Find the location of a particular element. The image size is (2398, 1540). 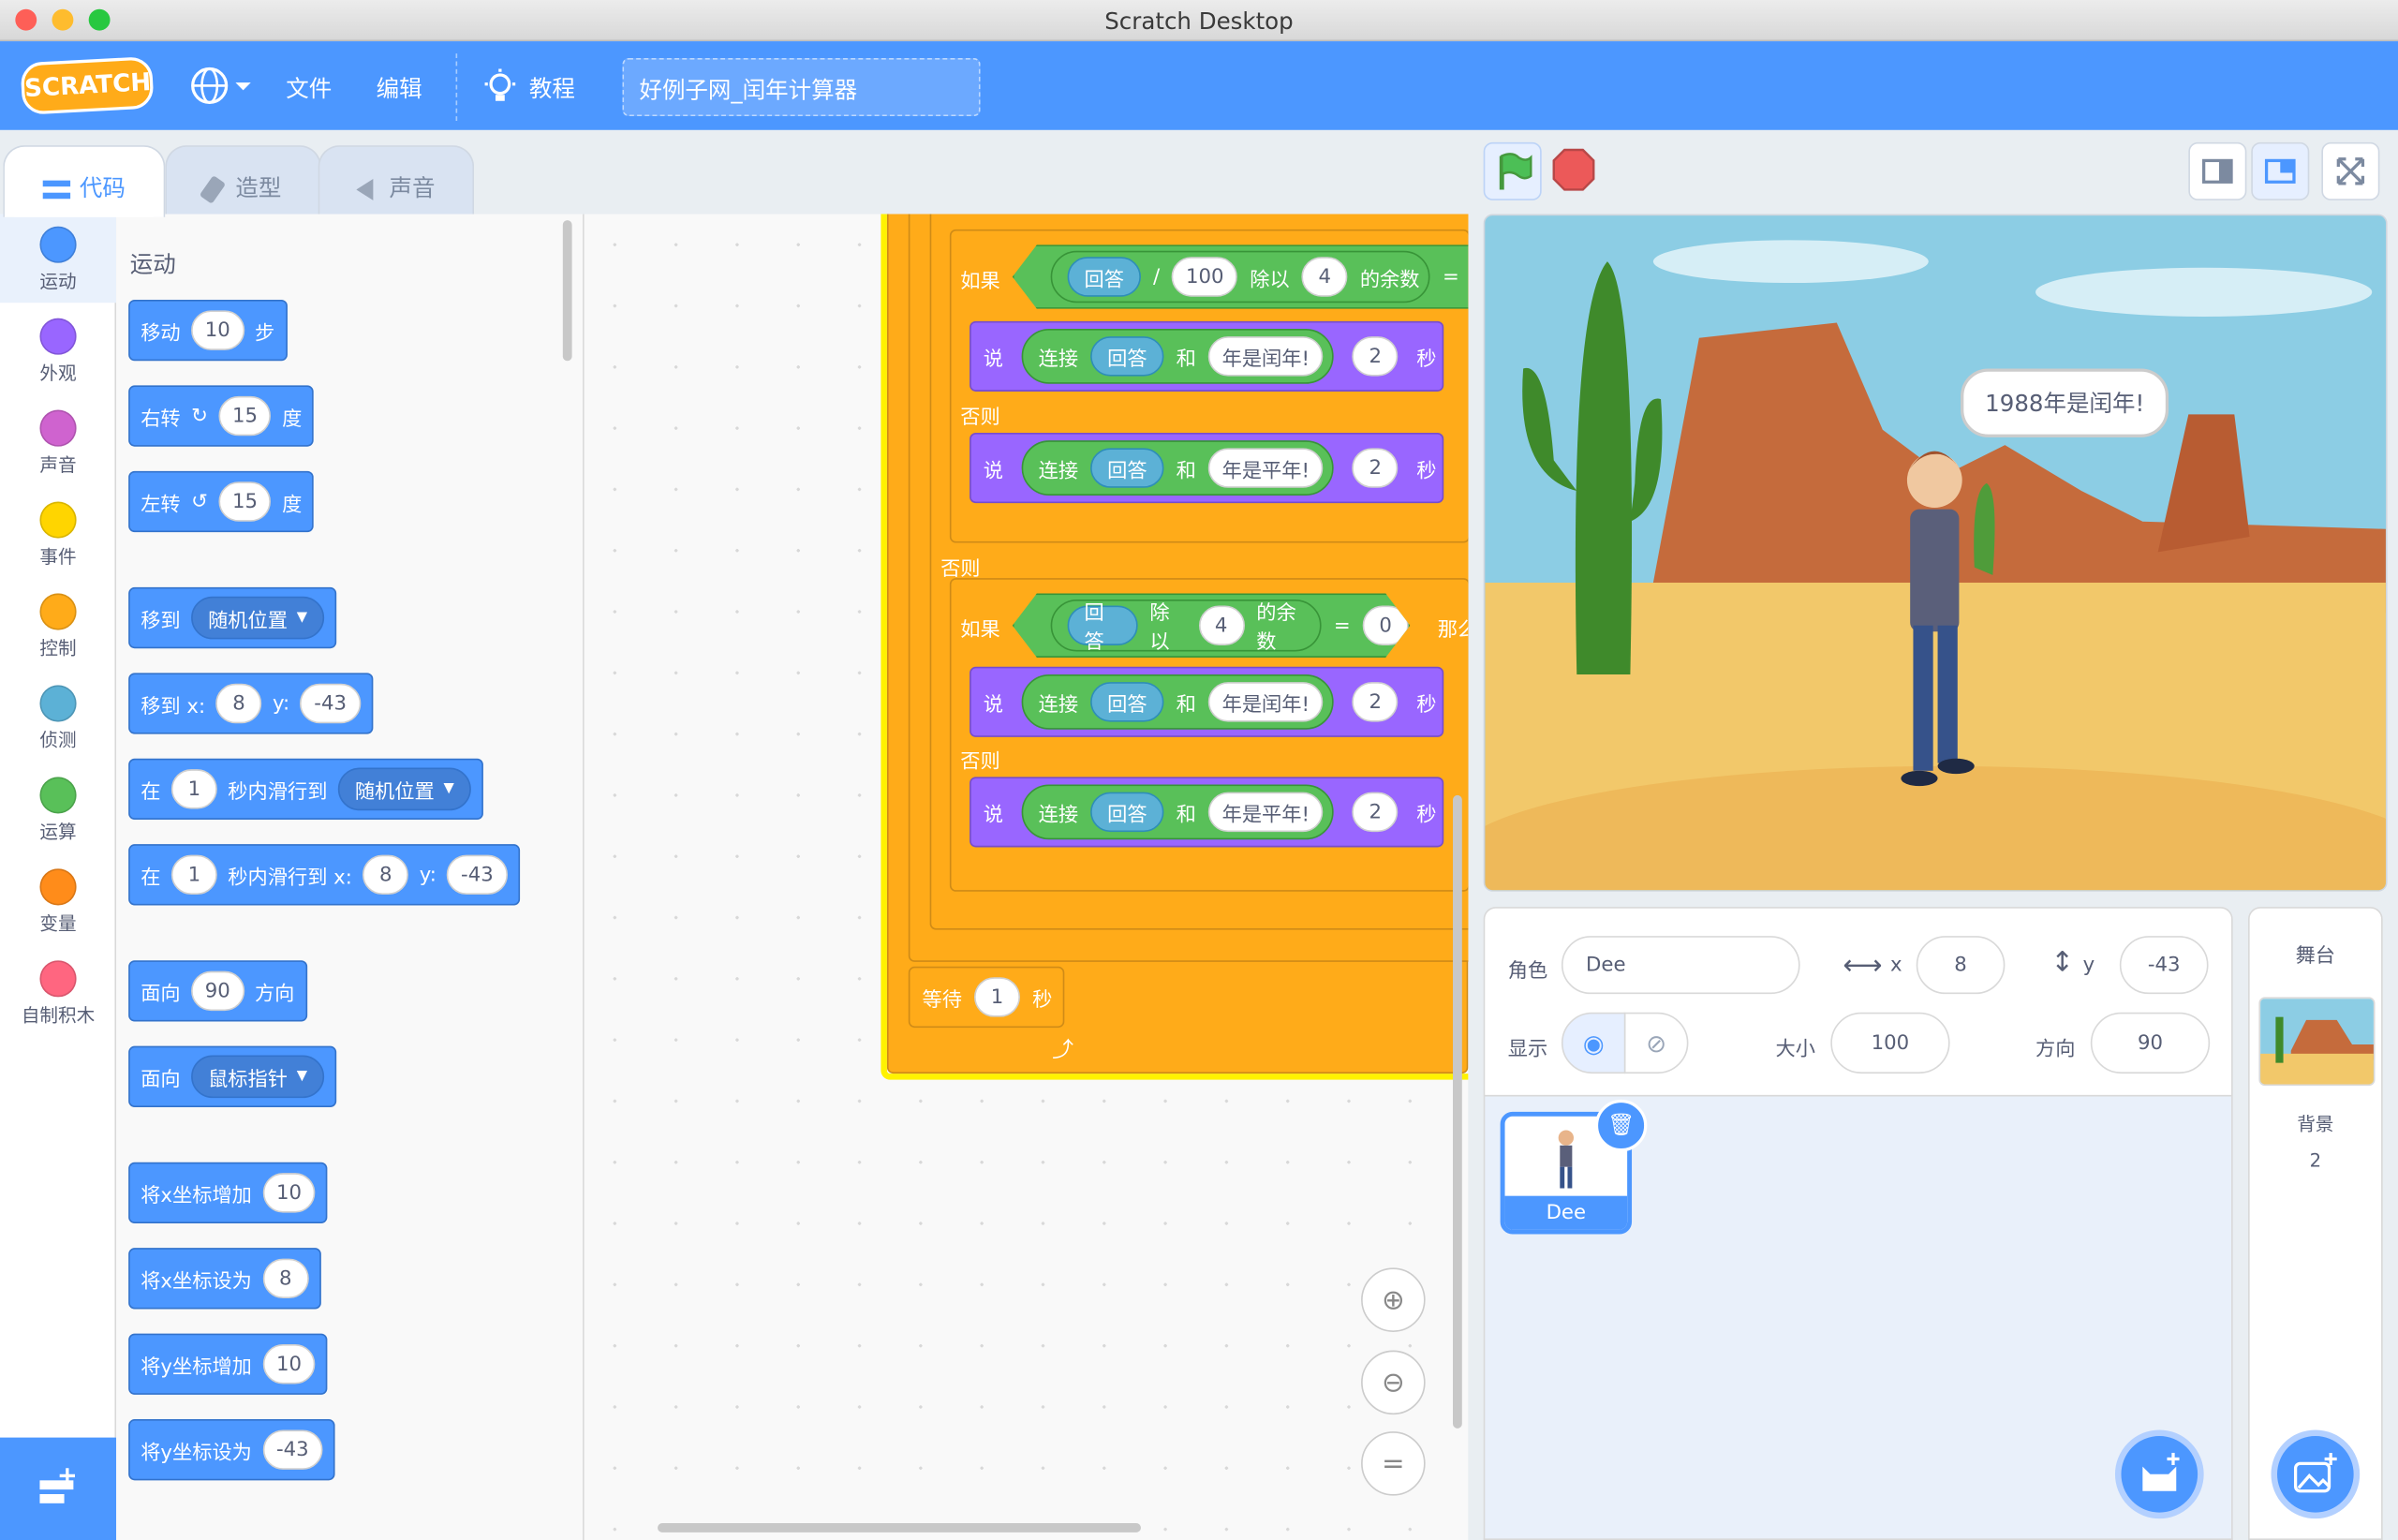

glide-xy-block: 在 1 秒内滑行到 x: 8 y: -43 is located at coordinates (324, 875).